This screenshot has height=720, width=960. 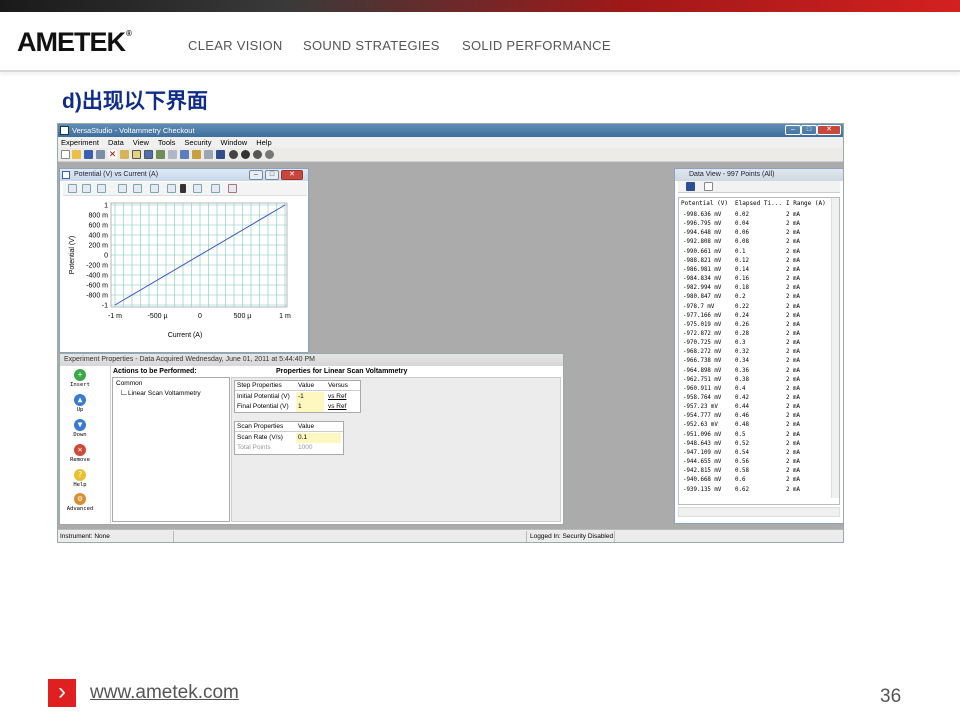 I want to click on table-row: -960.911 mV 0.4 2 mA, so click(x=758, y=390).